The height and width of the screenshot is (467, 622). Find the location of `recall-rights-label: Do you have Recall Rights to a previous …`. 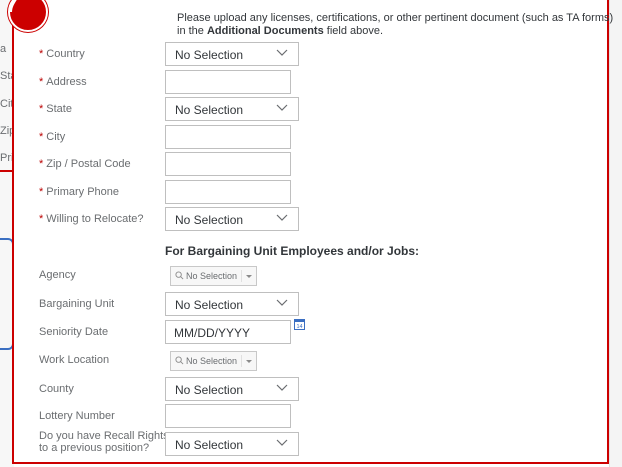

recall-rights-label: Do you have Recall Rights to a previous … is located at coordinates (104, 442).